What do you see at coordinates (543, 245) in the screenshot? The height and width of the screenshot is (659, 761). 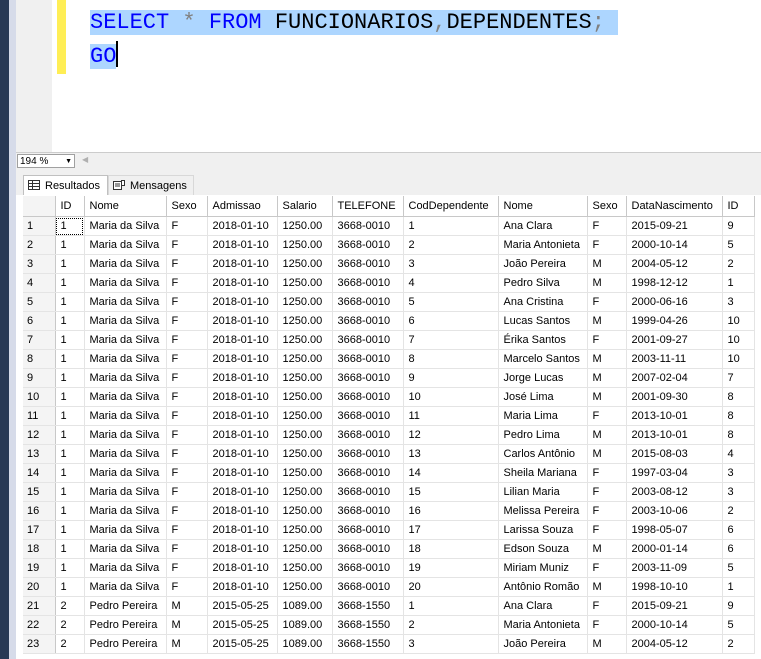 I see `table-cell: Maria Antonieta` at bounding box center [543, 245].